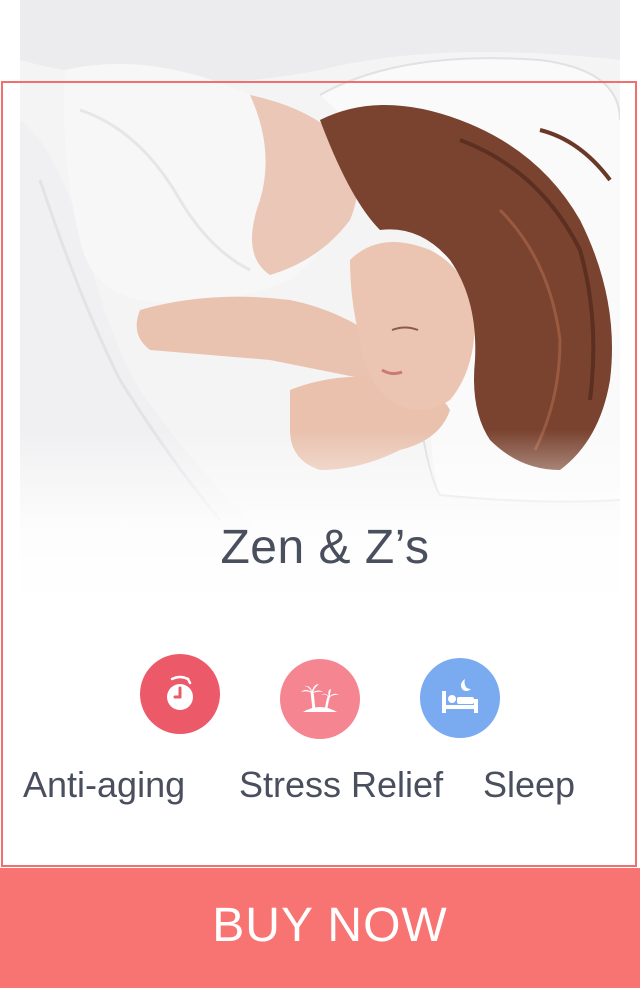 The image size is (640, 988). Describe the element at coordinates (325, 547) in the screenshot. I see `product-title: Zen & Z’s` at that location.